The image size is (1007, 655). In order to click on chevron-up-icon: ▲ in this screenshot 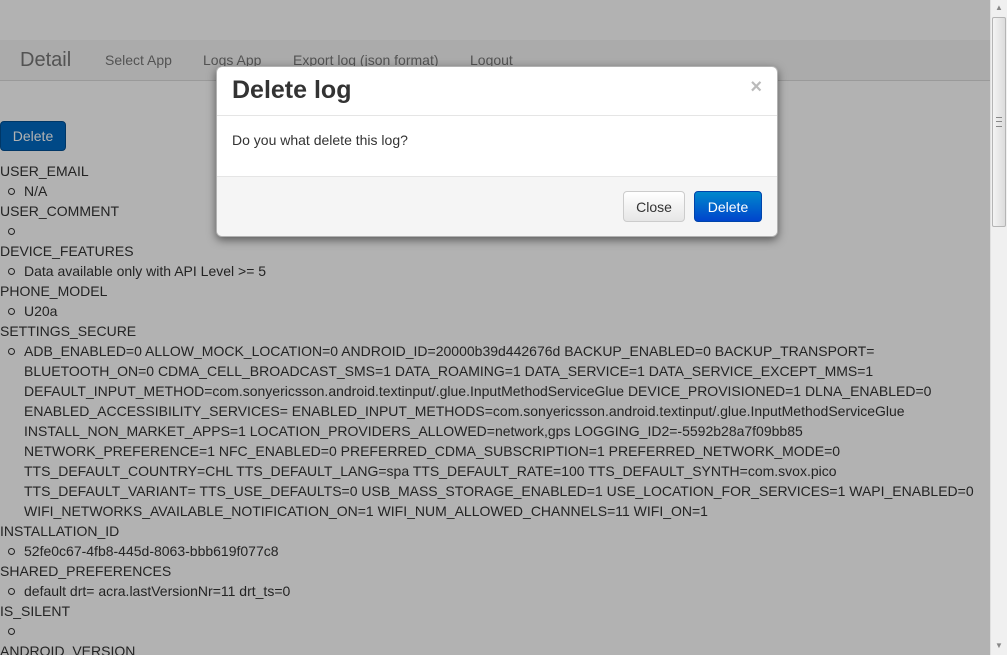, I will do `click(999, 8)`.